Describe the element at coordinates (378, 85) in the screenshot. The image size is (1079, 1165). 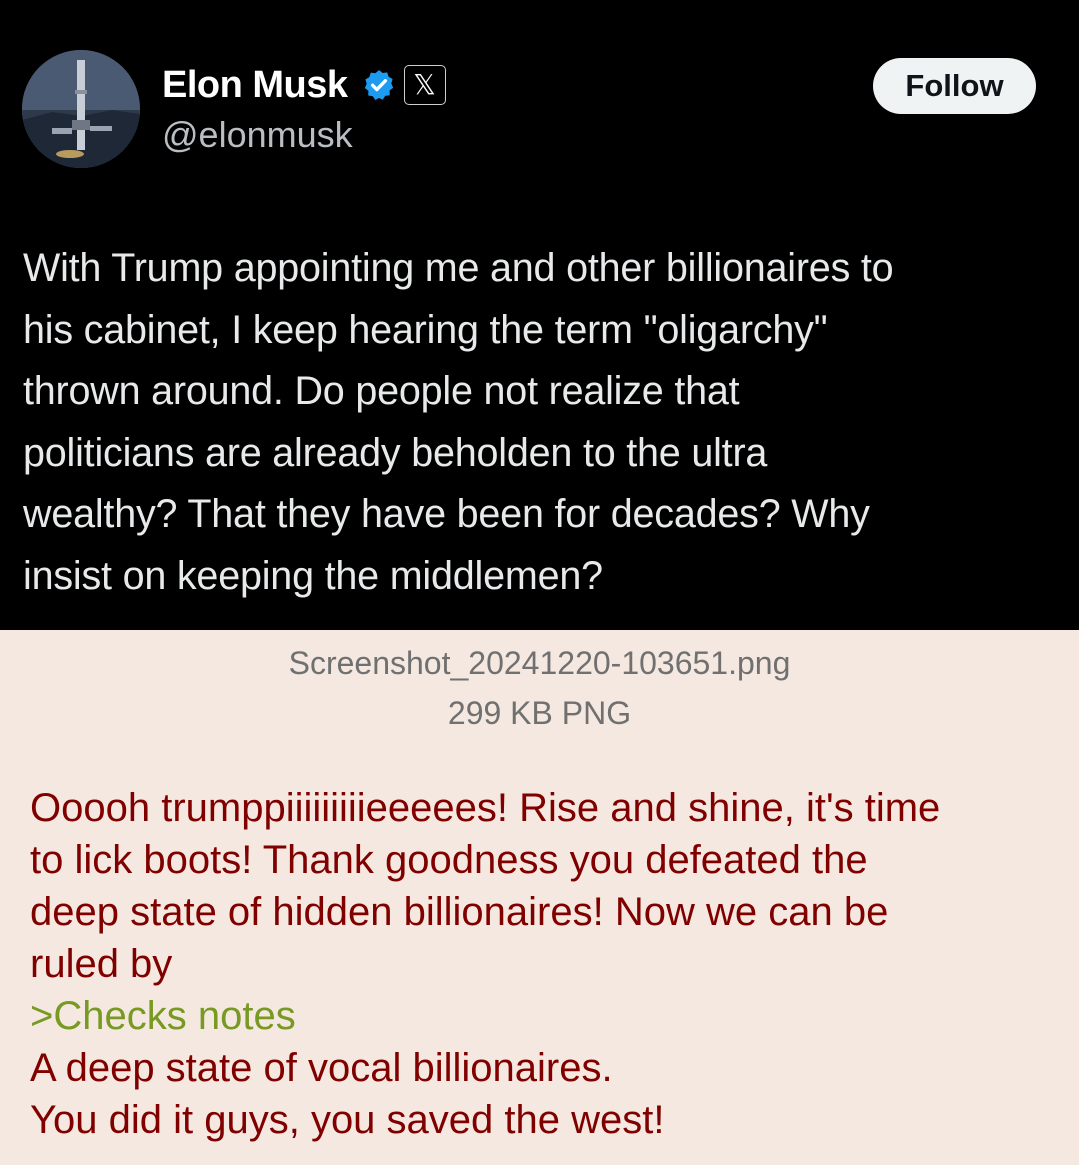
I see `verified-badge-icon` at that location.